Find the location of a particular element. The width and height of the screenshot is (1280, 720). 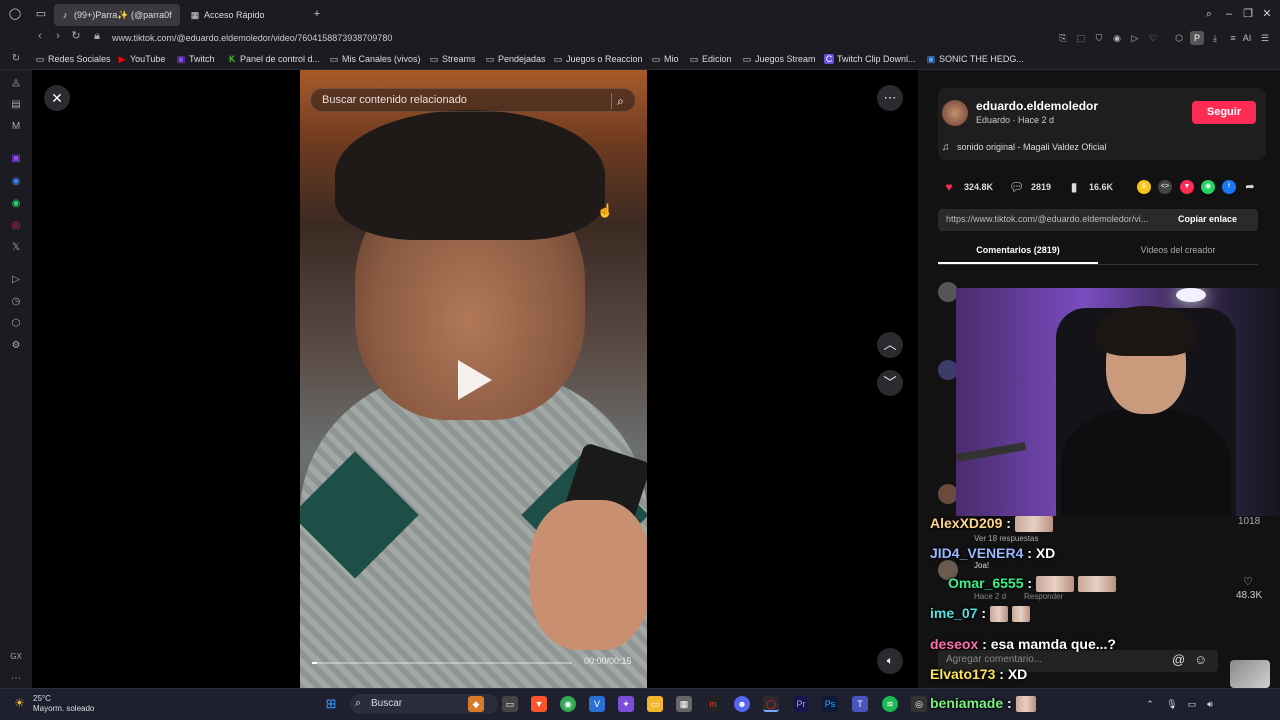

facebook-icon: f is located at coordinates (1229, 187).